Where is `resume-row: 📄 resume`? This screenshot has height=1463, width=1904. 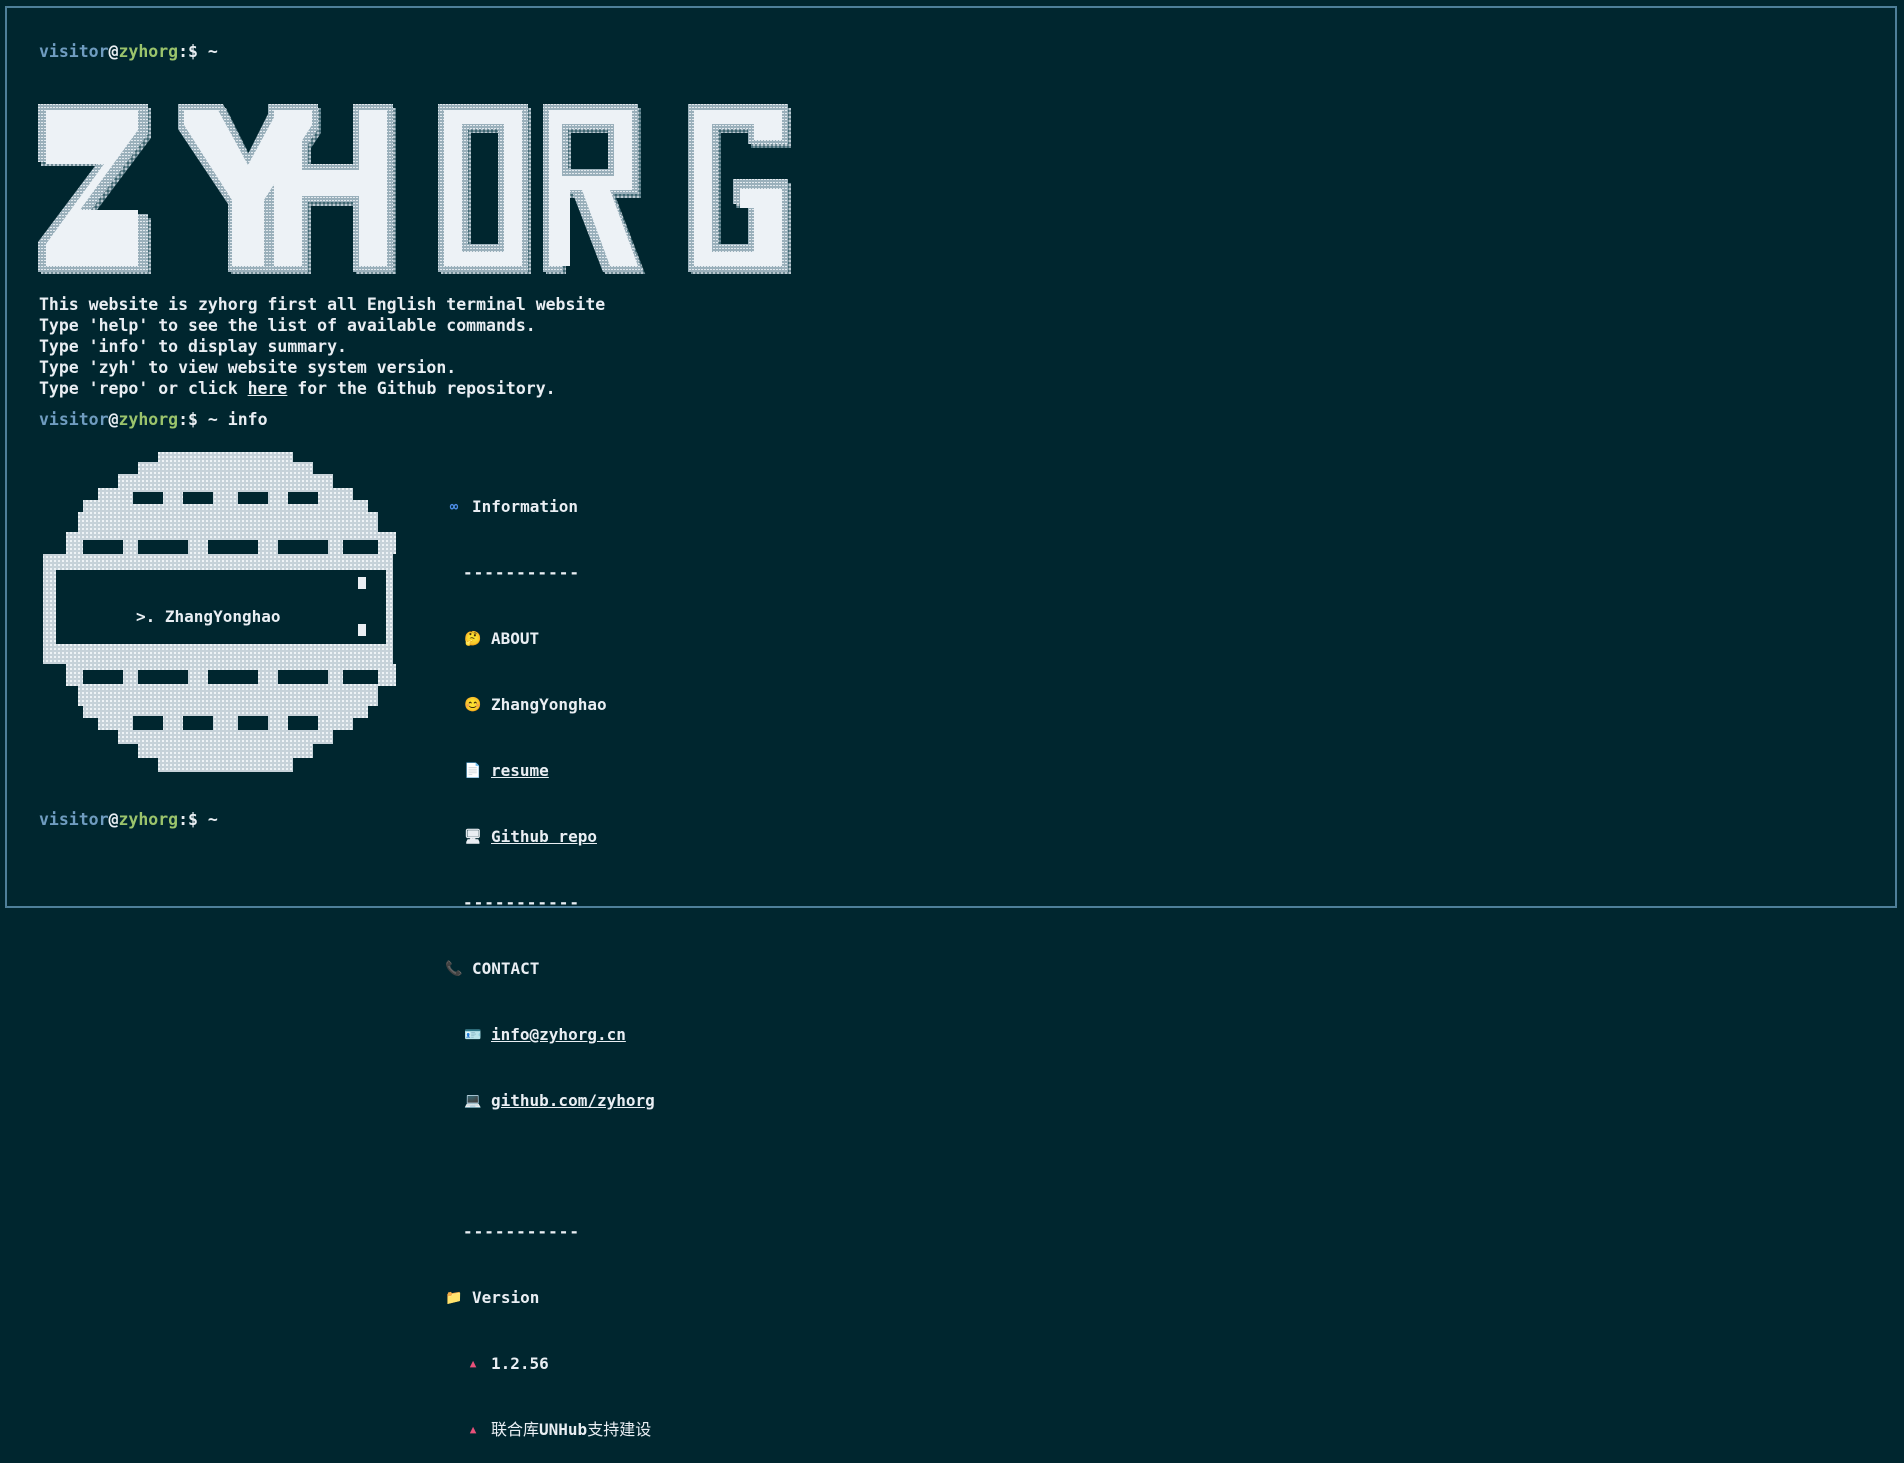
resume-row: 📄 resume is located at coordinates (559, 771).